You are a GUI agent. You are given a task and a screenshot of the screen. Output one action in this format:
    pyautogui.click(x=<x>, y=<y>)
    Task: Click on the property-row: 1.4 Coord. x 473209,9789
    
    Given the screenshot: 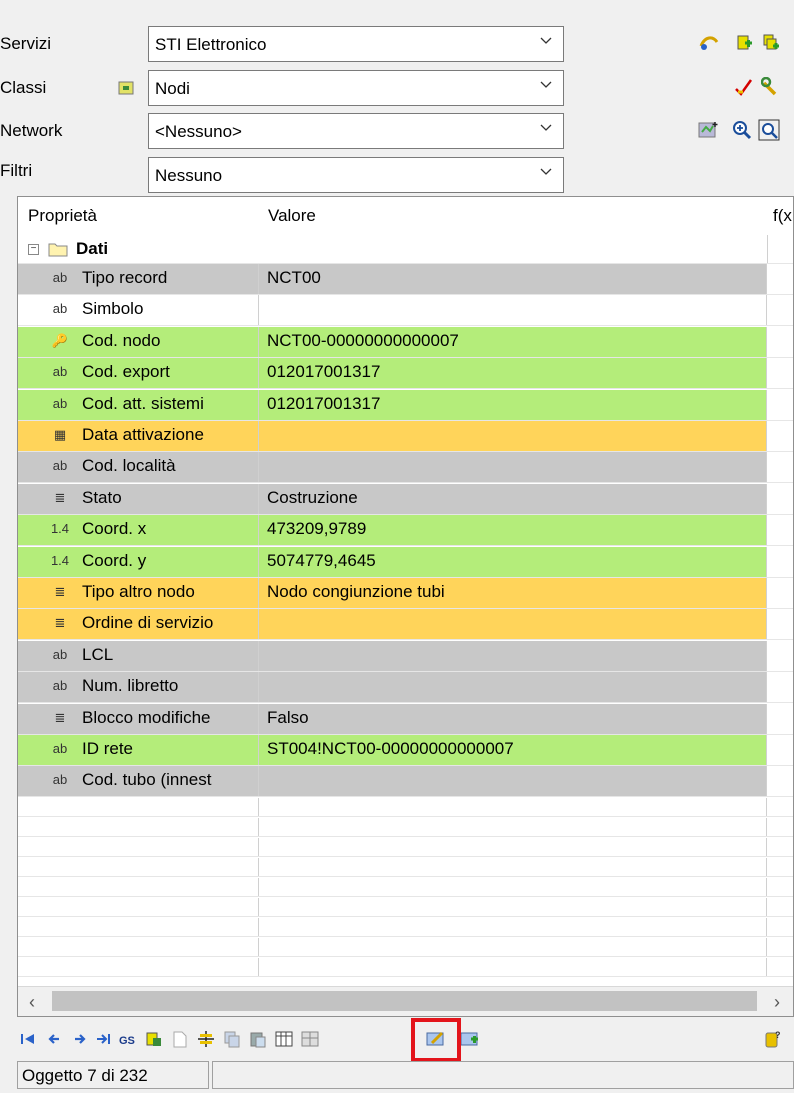 What is the action you would take?
    pyautogui.click(x=405, y=531)
    